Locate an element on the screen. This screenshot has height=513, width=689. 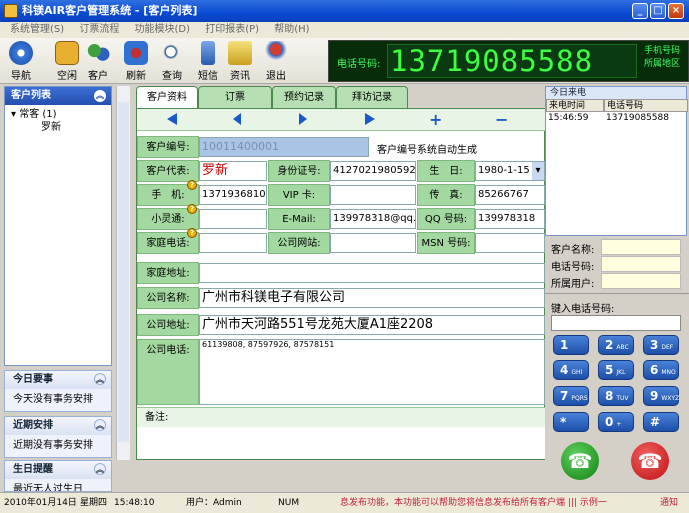
add-record-icon: + is located at coordinates (435, 119).